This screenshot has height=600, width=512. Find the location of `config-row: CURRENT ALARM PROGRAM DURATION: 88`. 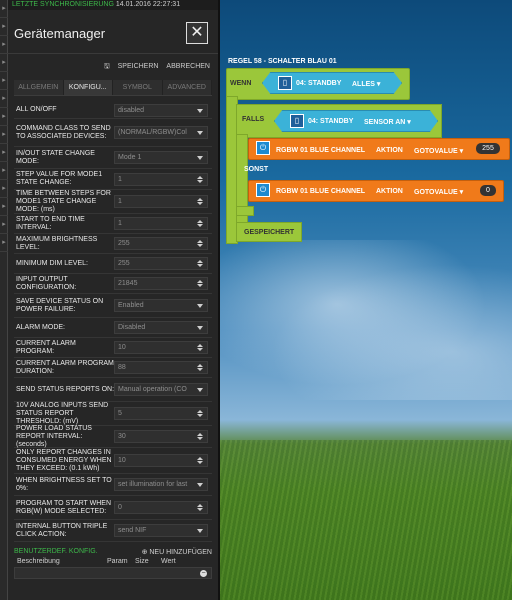

config-row: CURRENT ALARM PROGRAM DURATION: 88 is located at coordinates (113, 368).